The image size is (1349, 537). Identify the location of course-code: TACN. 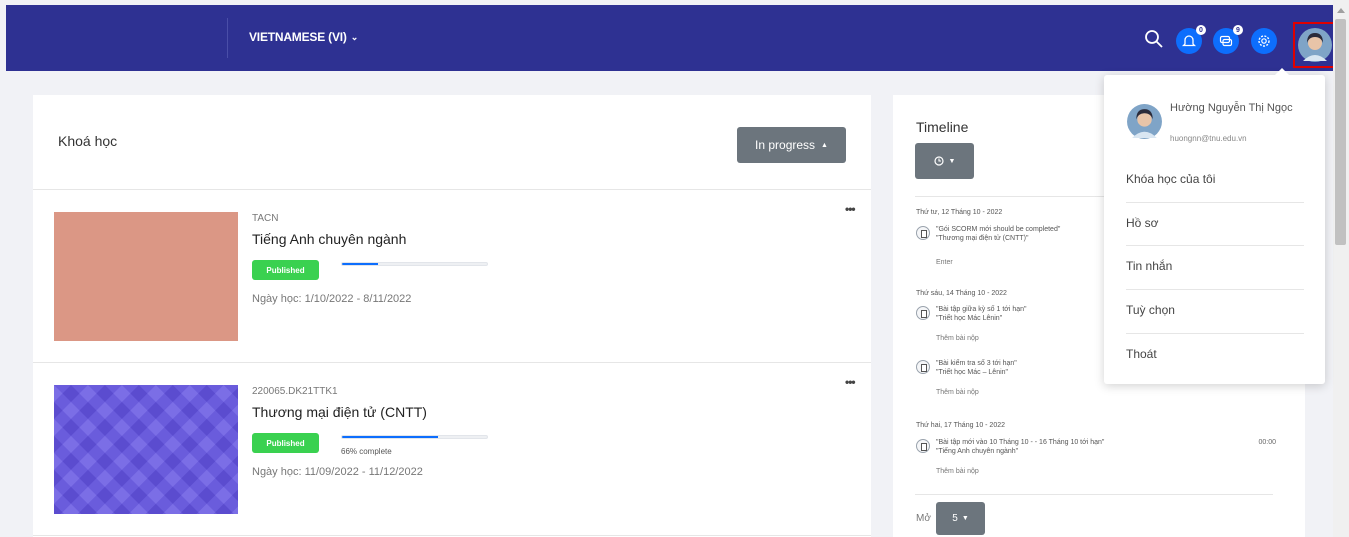
(265, 218).